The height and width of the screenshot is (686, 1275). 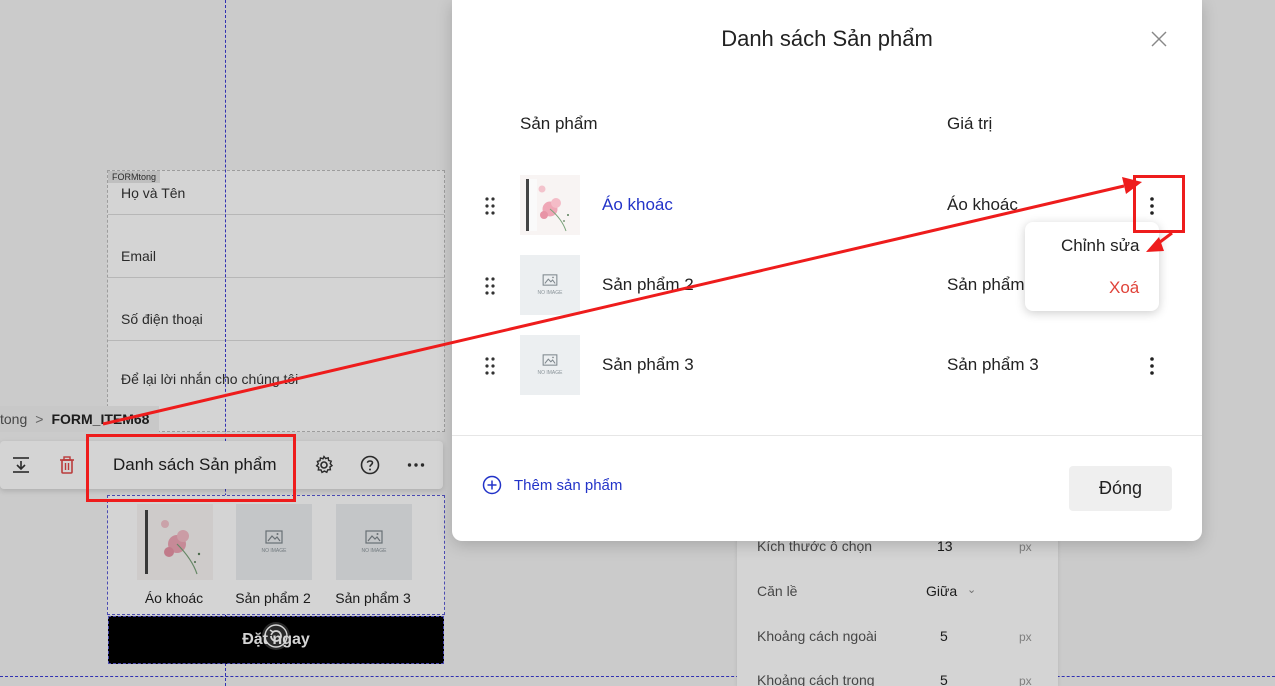 I want to click on product-name-link: Áo khoác, so click(x=637, y=205).